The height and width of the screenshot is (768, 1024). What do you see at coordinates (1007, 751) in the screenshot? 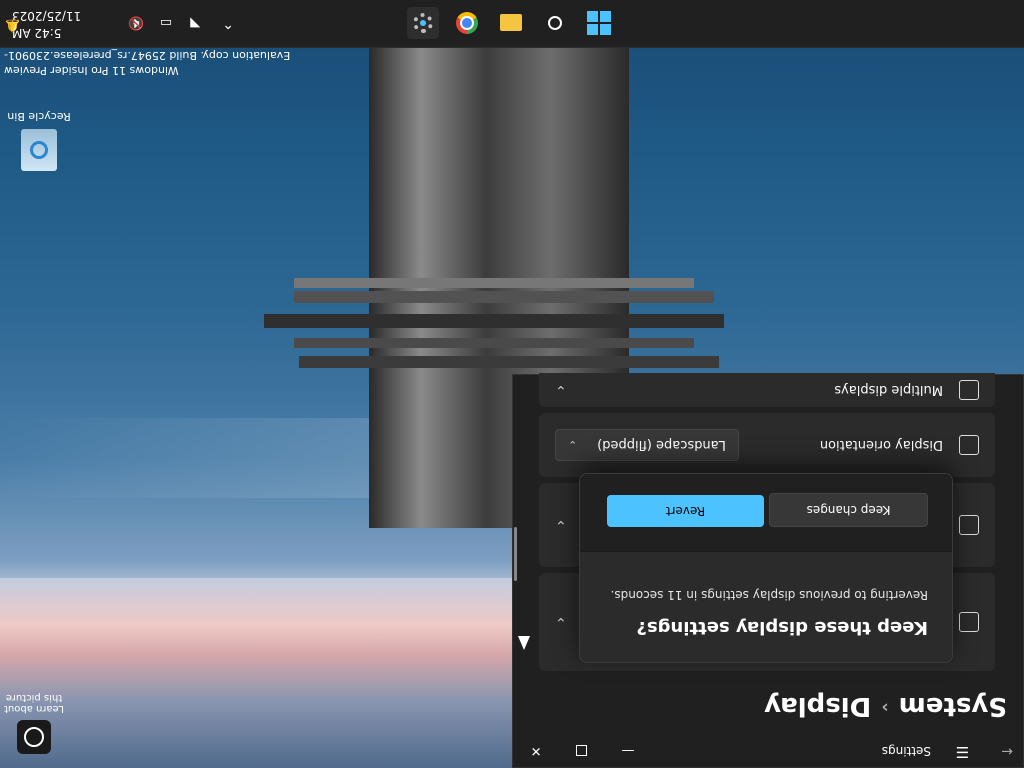
I see `back-arrow-icon: ←` at bounding box center [1007, 751].